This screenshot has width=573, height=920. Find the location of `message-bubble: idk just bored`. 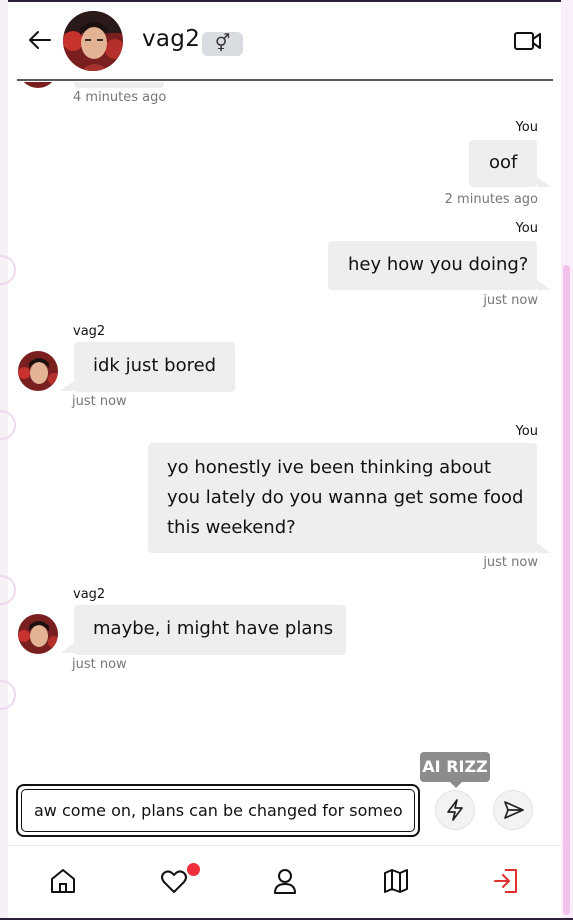

message-bubble: idk just bored is located at coordinates (154, 367).